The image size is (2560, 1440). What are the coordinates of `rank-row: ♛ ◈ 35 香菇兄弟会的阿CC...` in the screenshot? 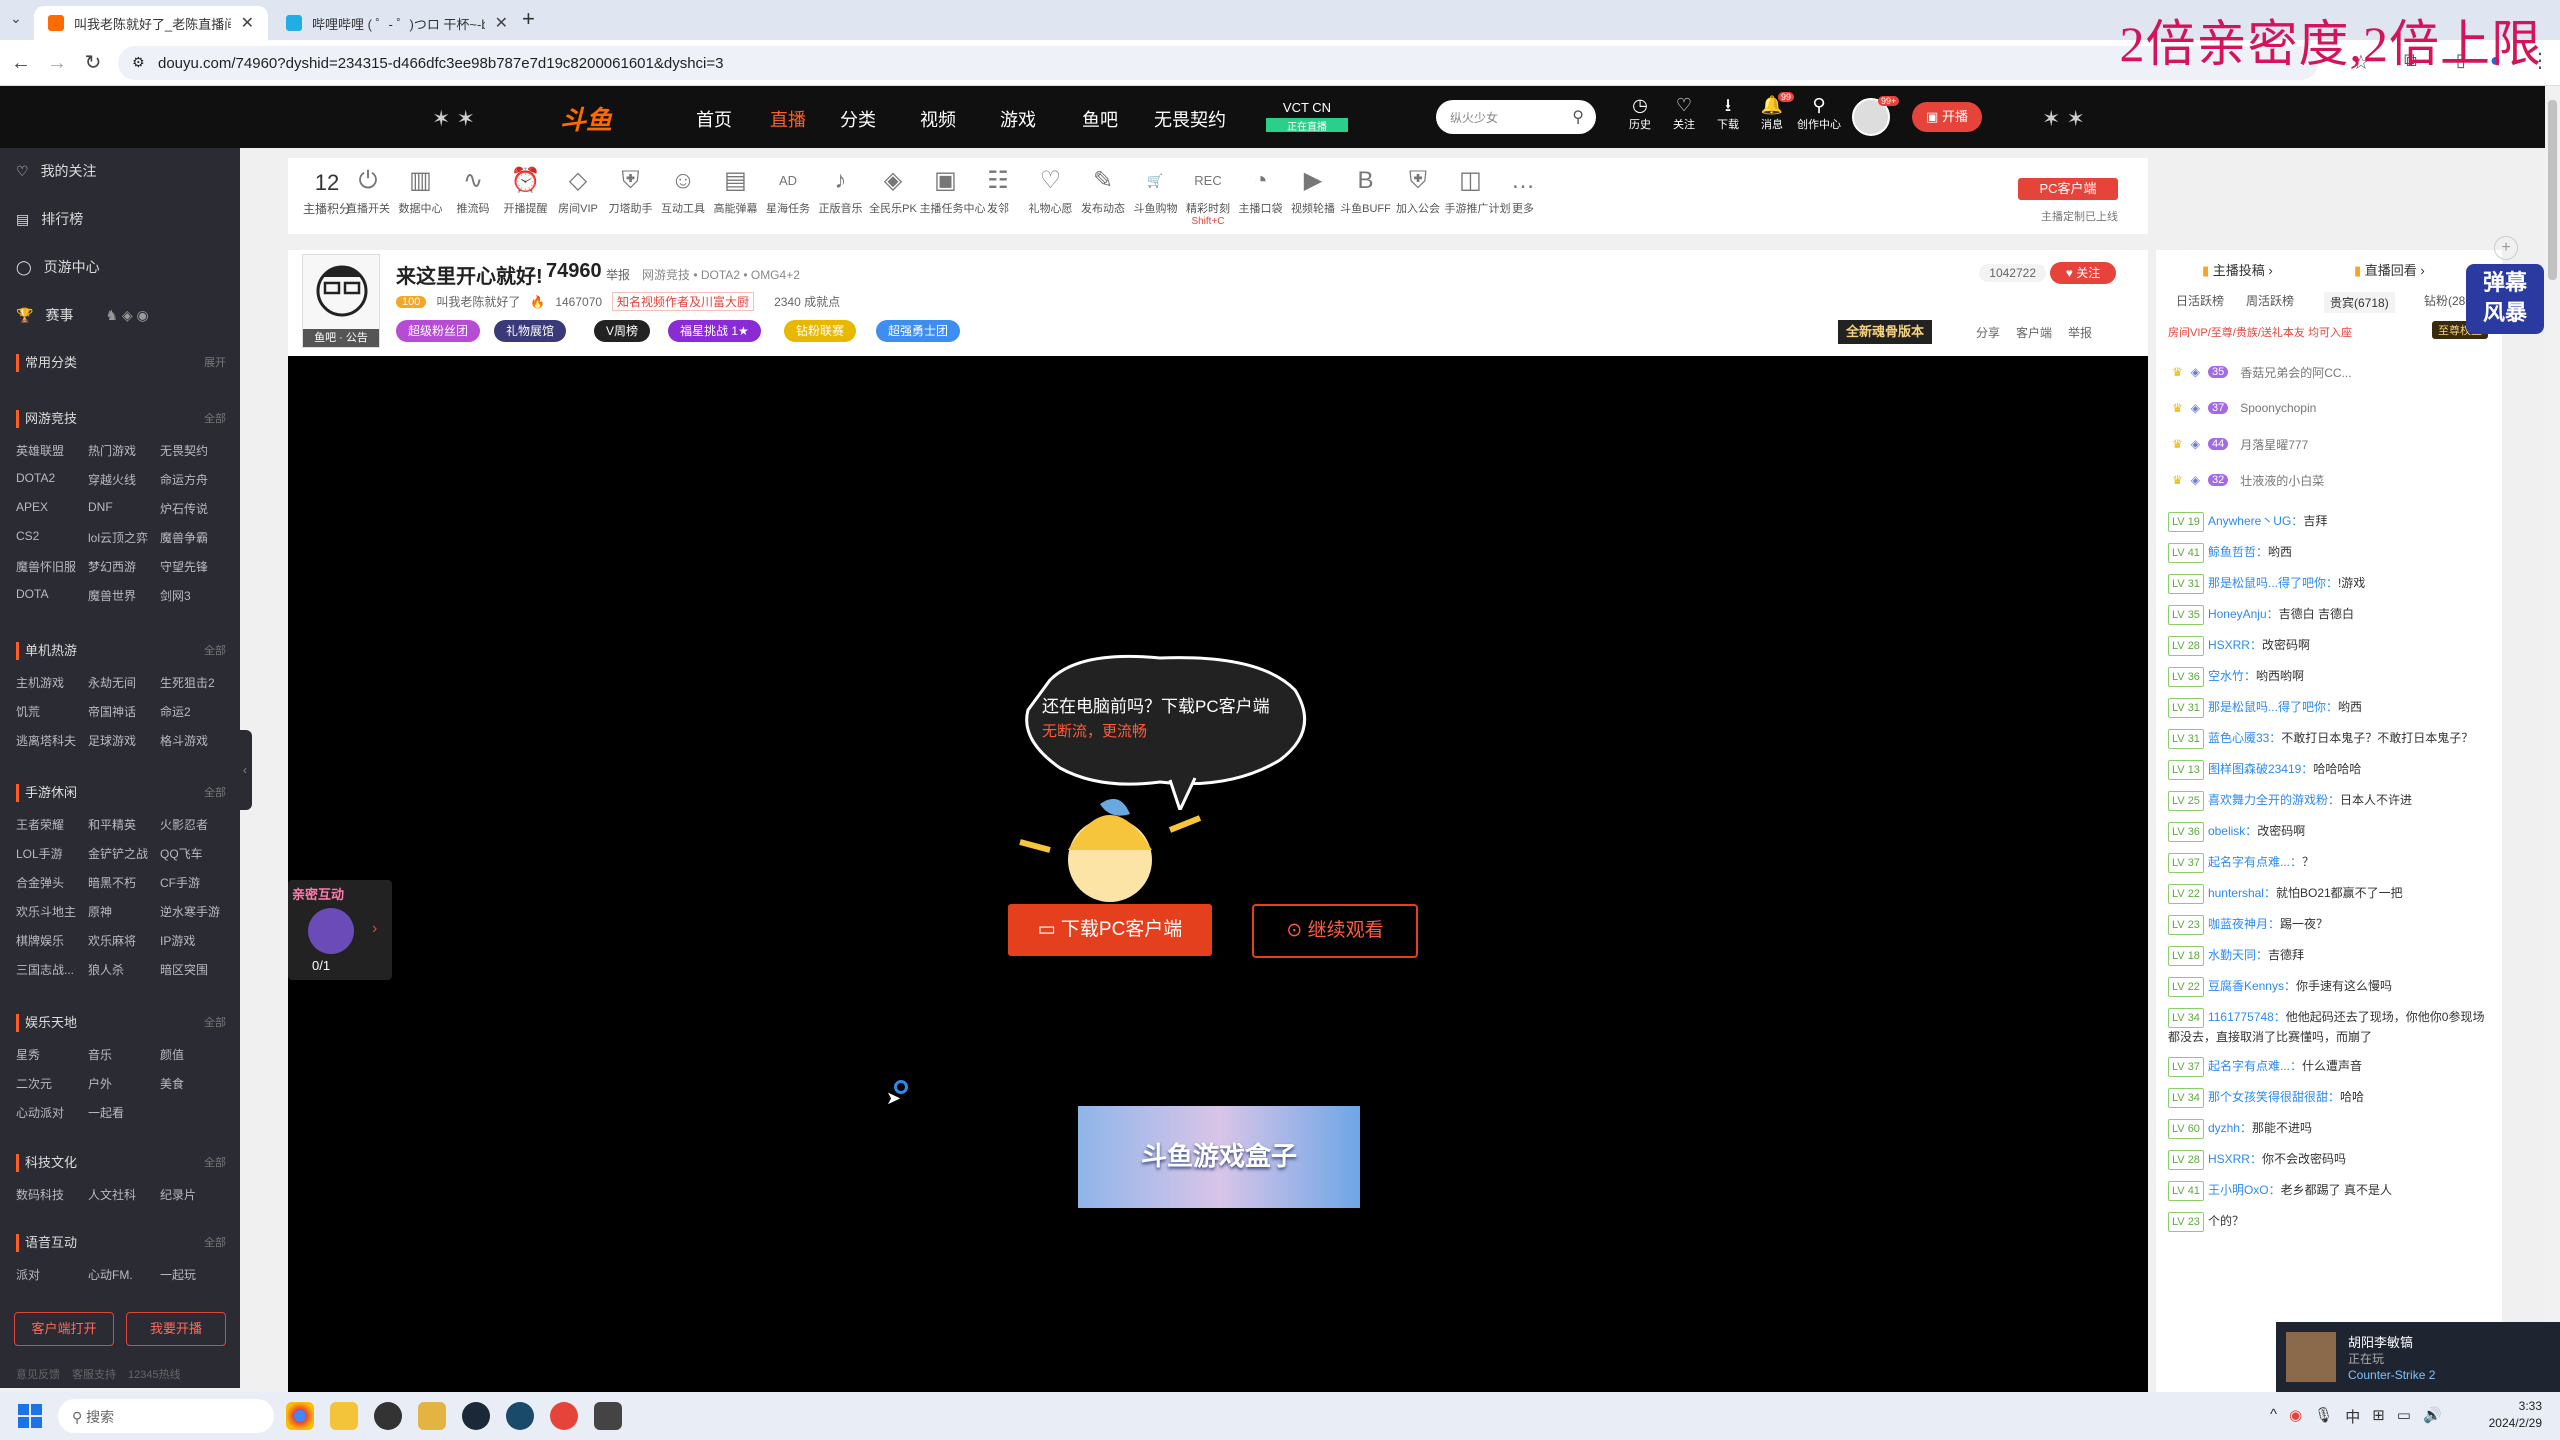 It's located at (2332, 372).